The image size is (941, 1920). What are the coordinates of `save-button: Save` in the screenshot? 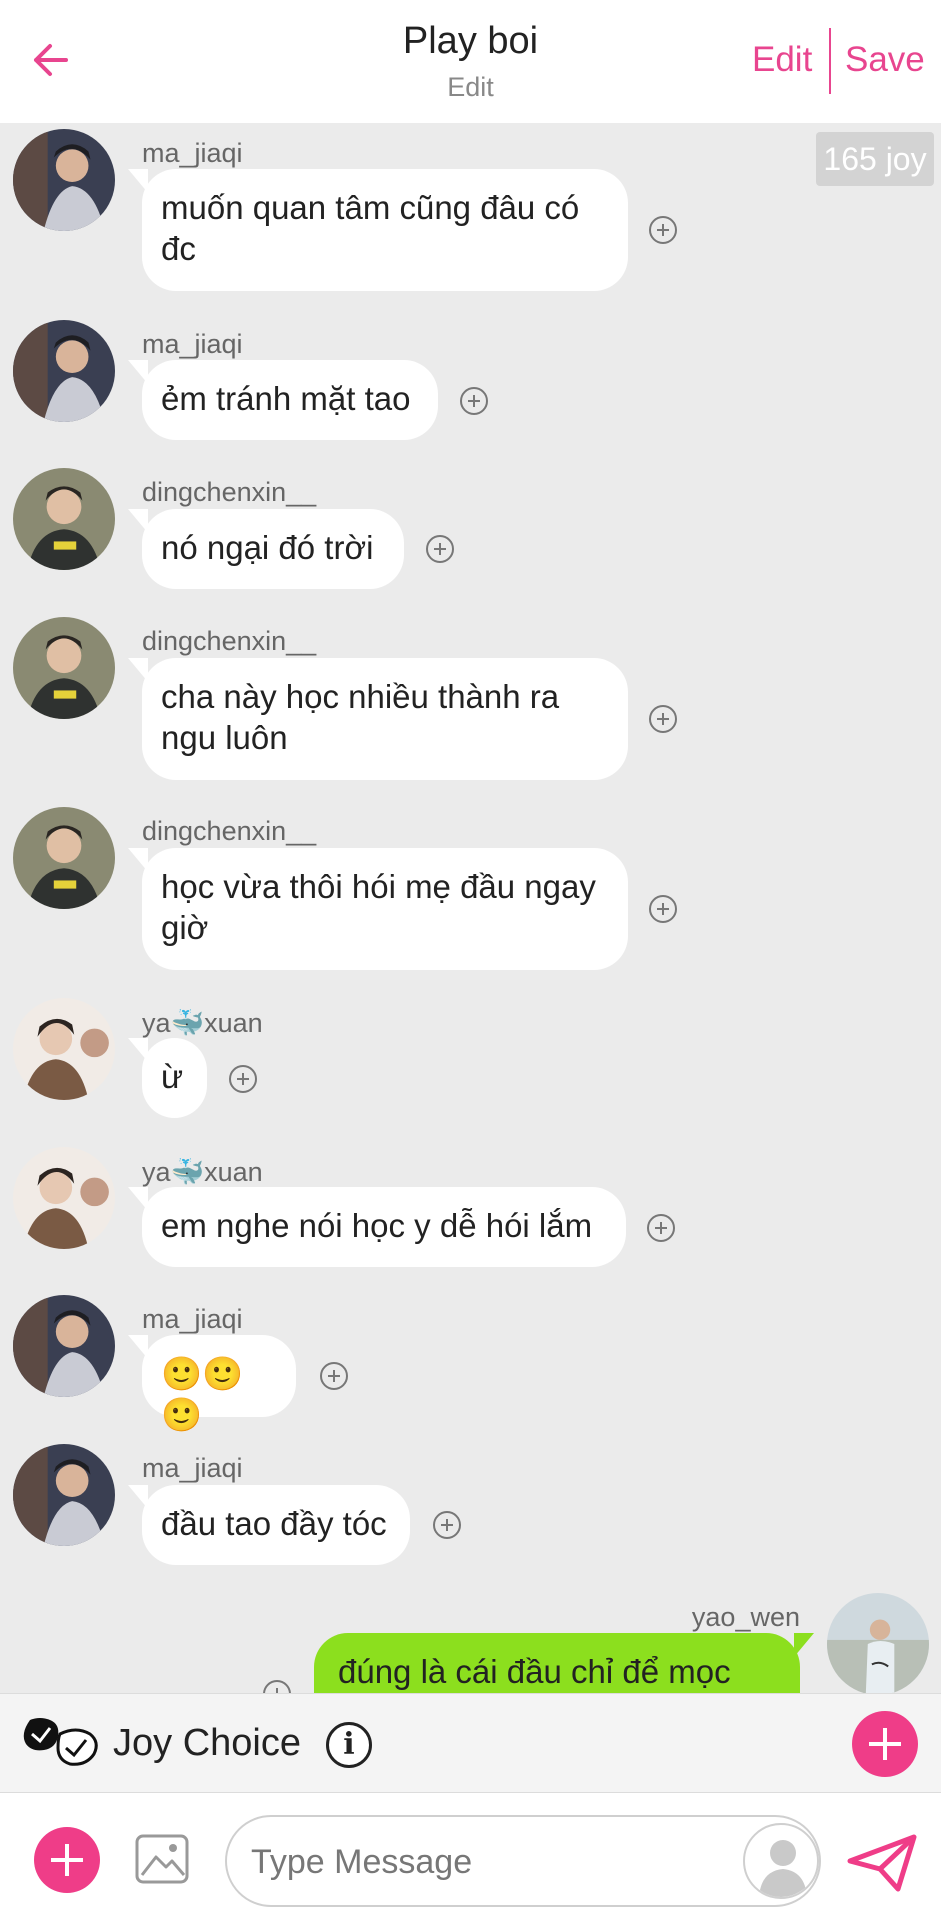 It's located at (885, 60).